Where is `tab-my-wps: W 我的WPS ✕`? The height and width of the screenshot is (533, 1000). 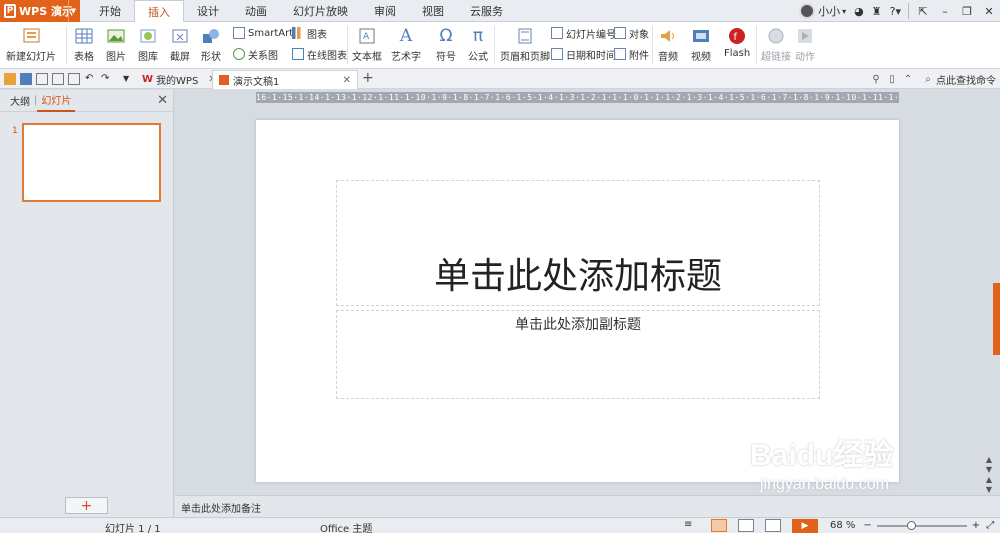 tab-my-wps: W 我的WPS ✕ is located at coordinates (179, 79).